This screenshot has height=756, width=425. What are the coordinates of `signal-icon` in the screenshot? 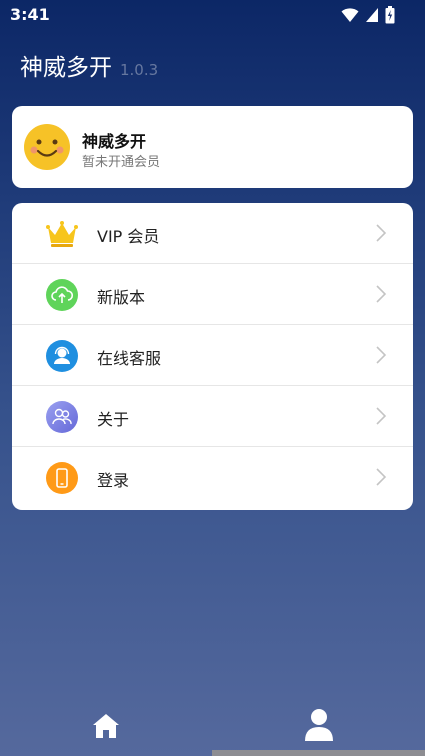 It's located at (372, 15).